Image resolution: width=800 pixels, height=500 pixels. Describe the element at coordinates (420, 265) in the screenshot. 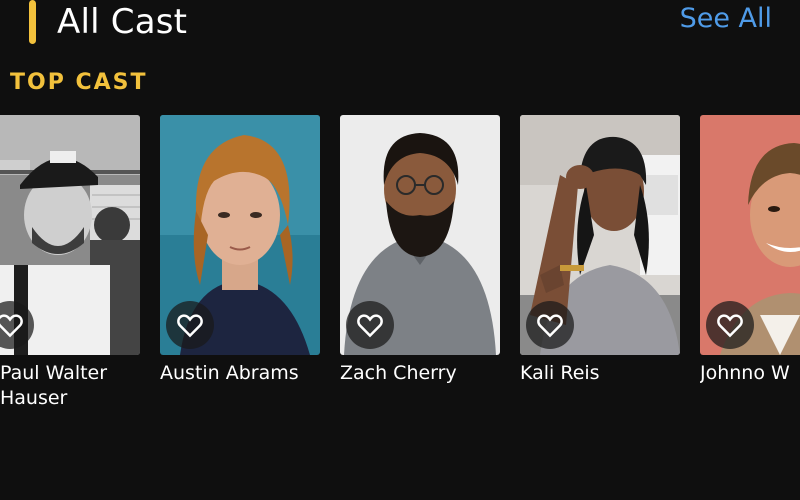

I see `cast-card: Zach Cherry` at that location.